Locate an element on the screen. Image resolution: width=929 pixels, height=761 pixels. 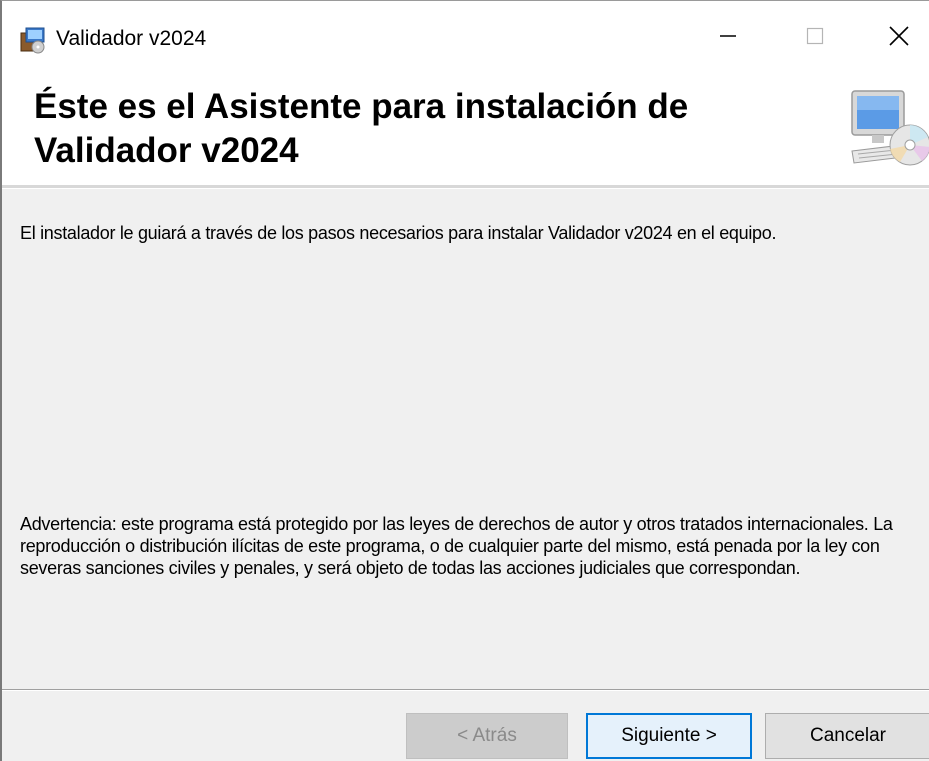
maximize-button is located at coordinates (815, 36).